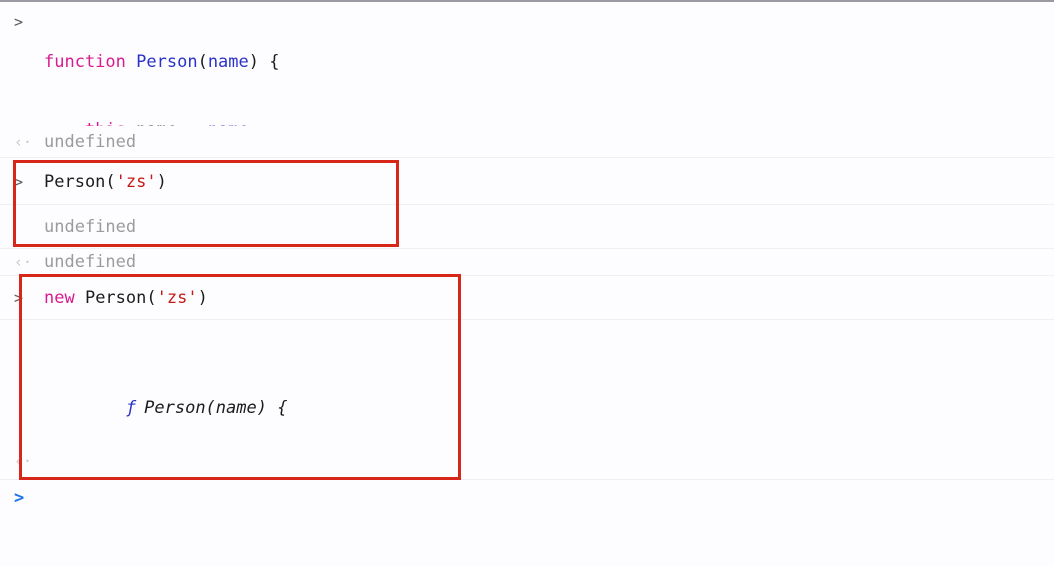 The width and height of the screenshot is (1054, 566). Describe the element at coordinates (216, 408) in the screenshot. I see `function-source-line-1: Person(name) {` at that location.